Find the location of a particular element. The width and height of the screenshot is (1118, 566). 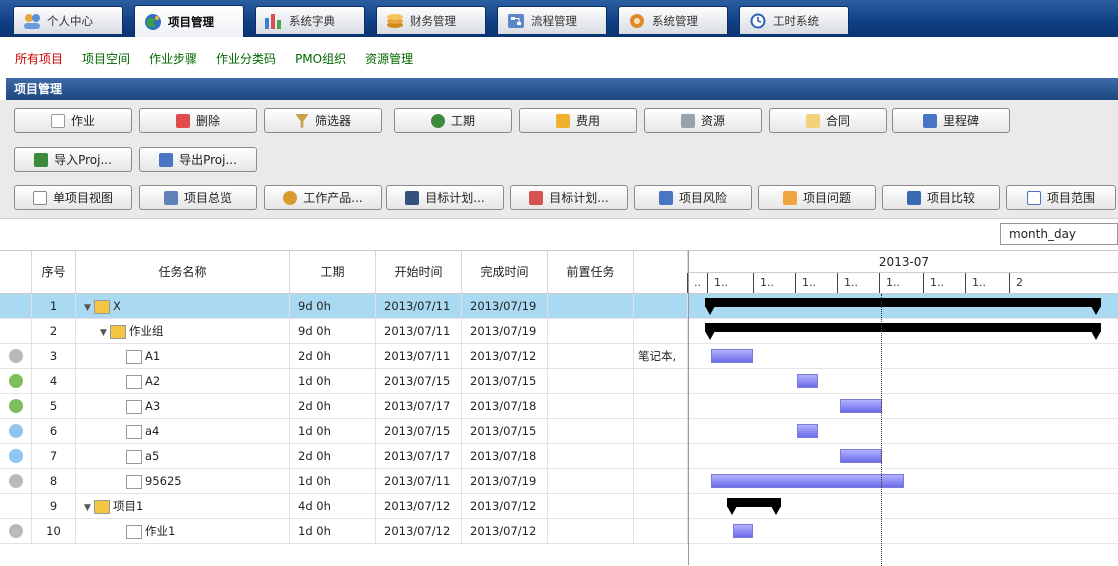

column-header-seq: 序号 is located at coordinates (54, 272).